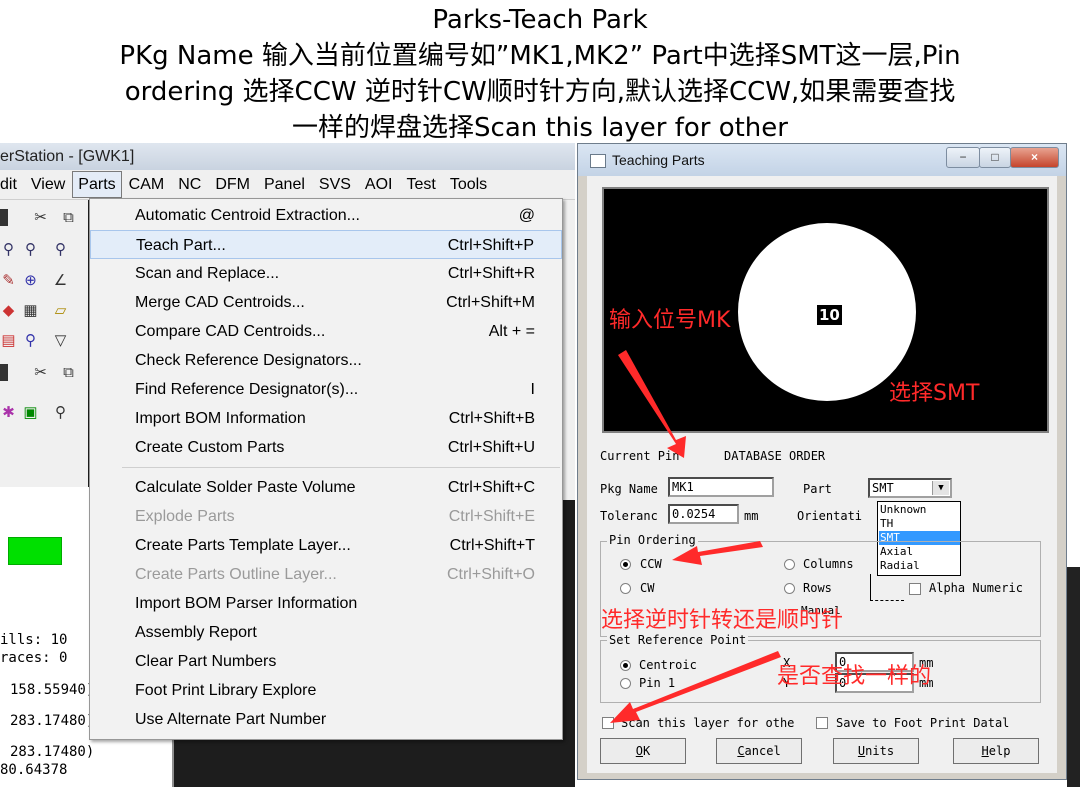 The image size is (1080, 787). I want to click on annotation-find-same: 是否查找一样的, so click(854, 676).